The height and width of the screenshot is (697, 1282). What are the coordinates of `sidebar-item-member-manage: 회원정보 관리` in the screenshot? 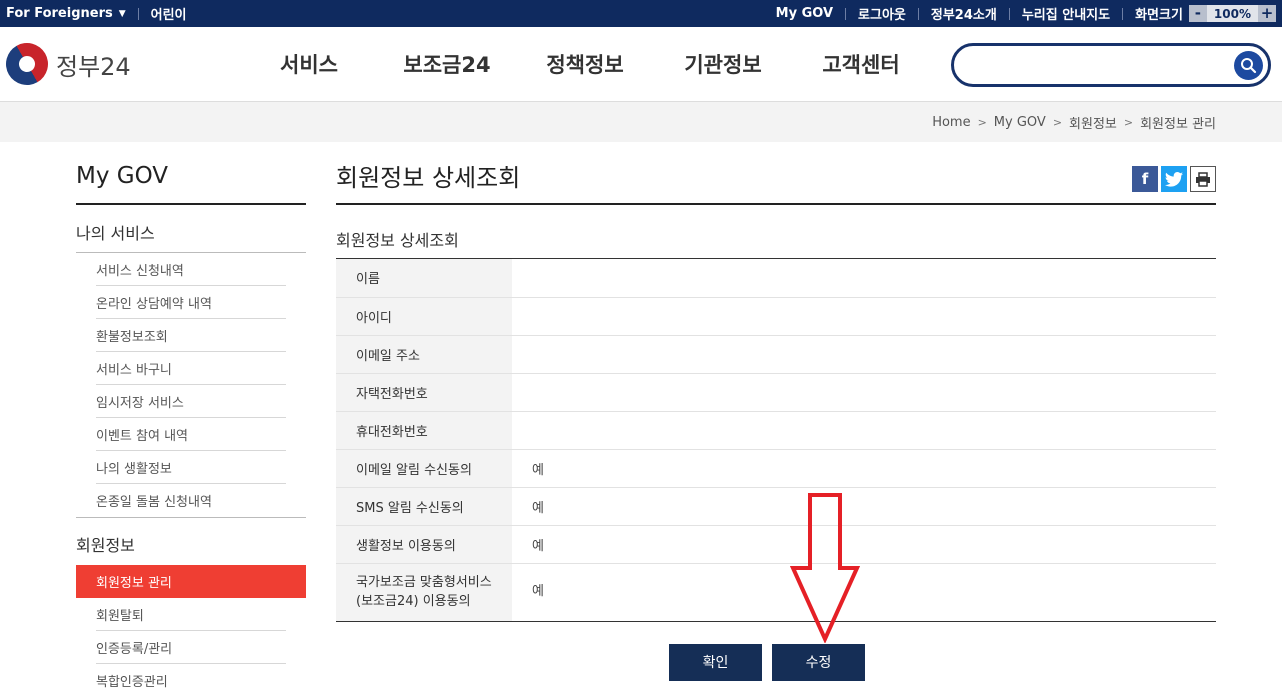 It's located at (191, 581).